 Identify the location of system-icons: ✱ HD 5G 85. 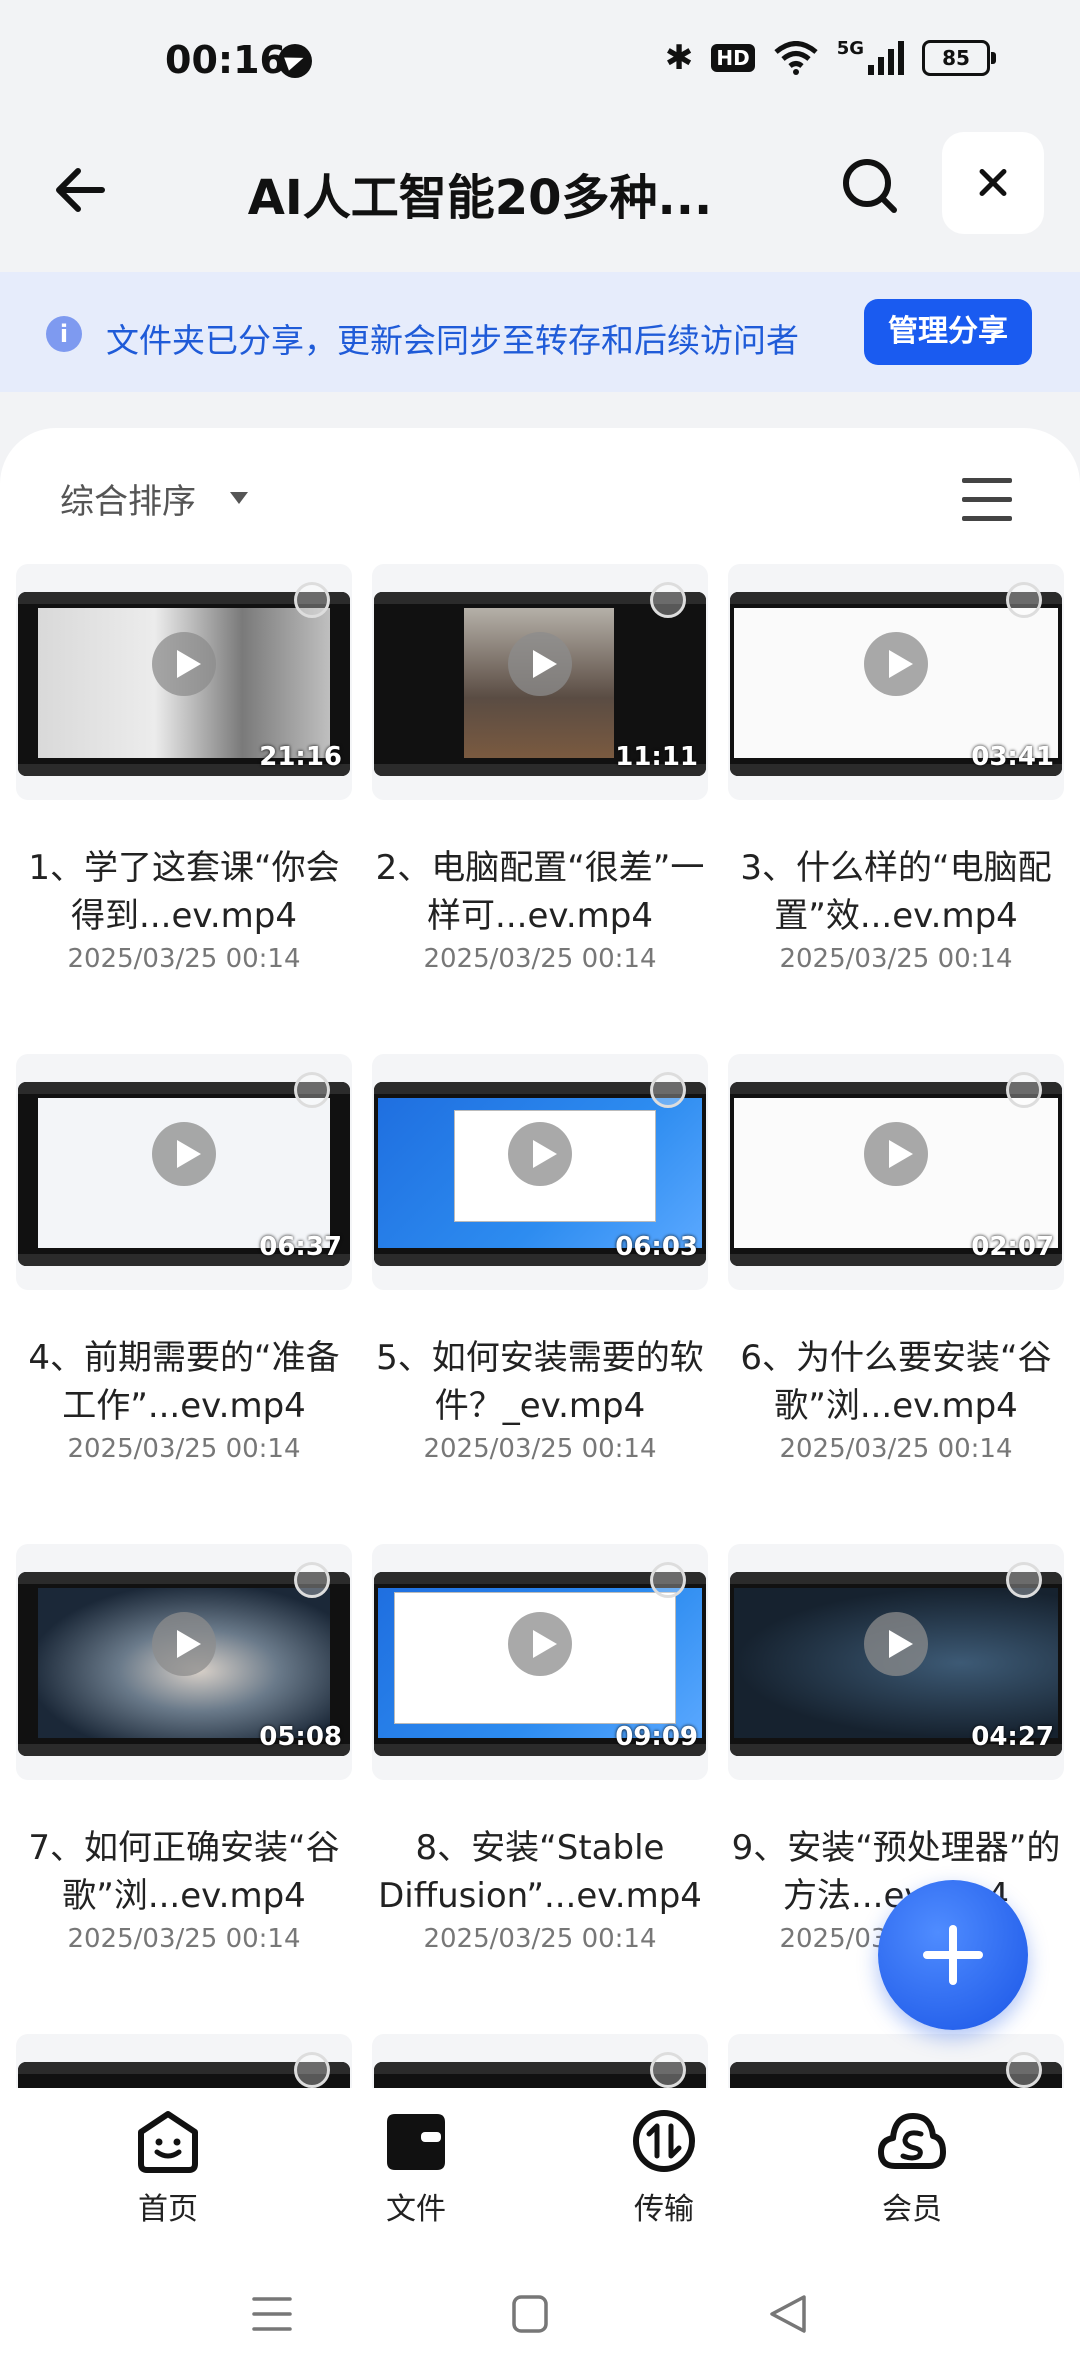
(830, 57).